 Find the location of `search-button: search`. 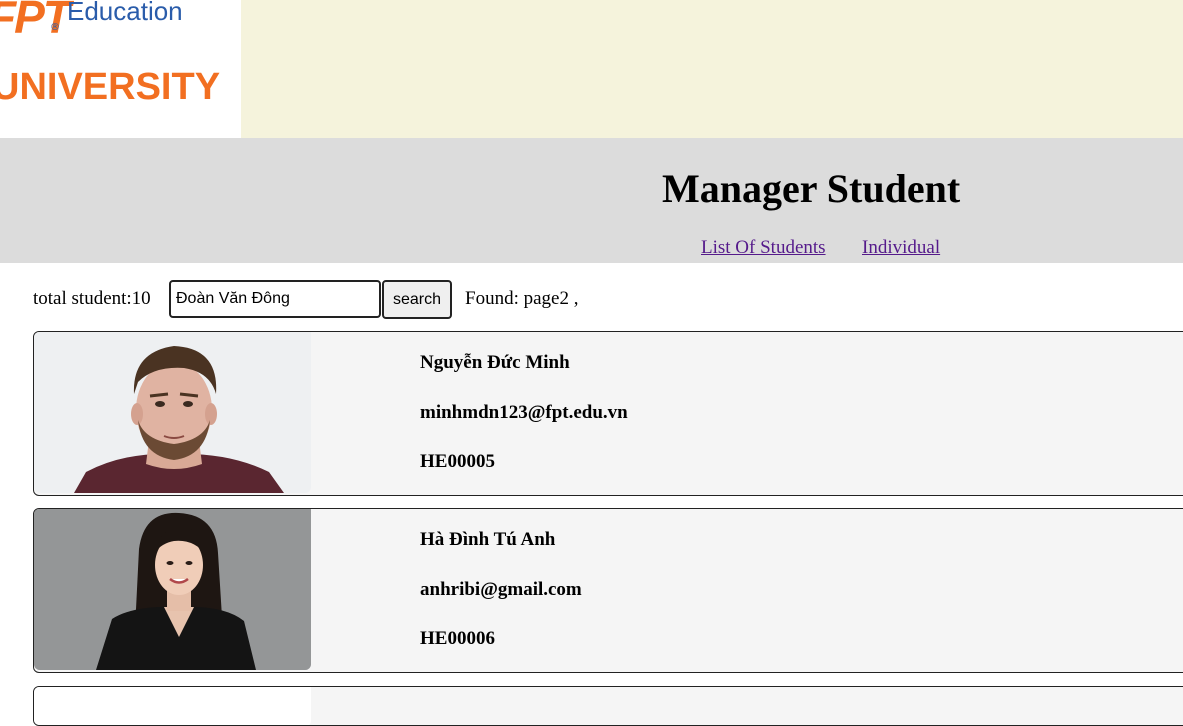

search-button: search is located at coordinates (417, 299).